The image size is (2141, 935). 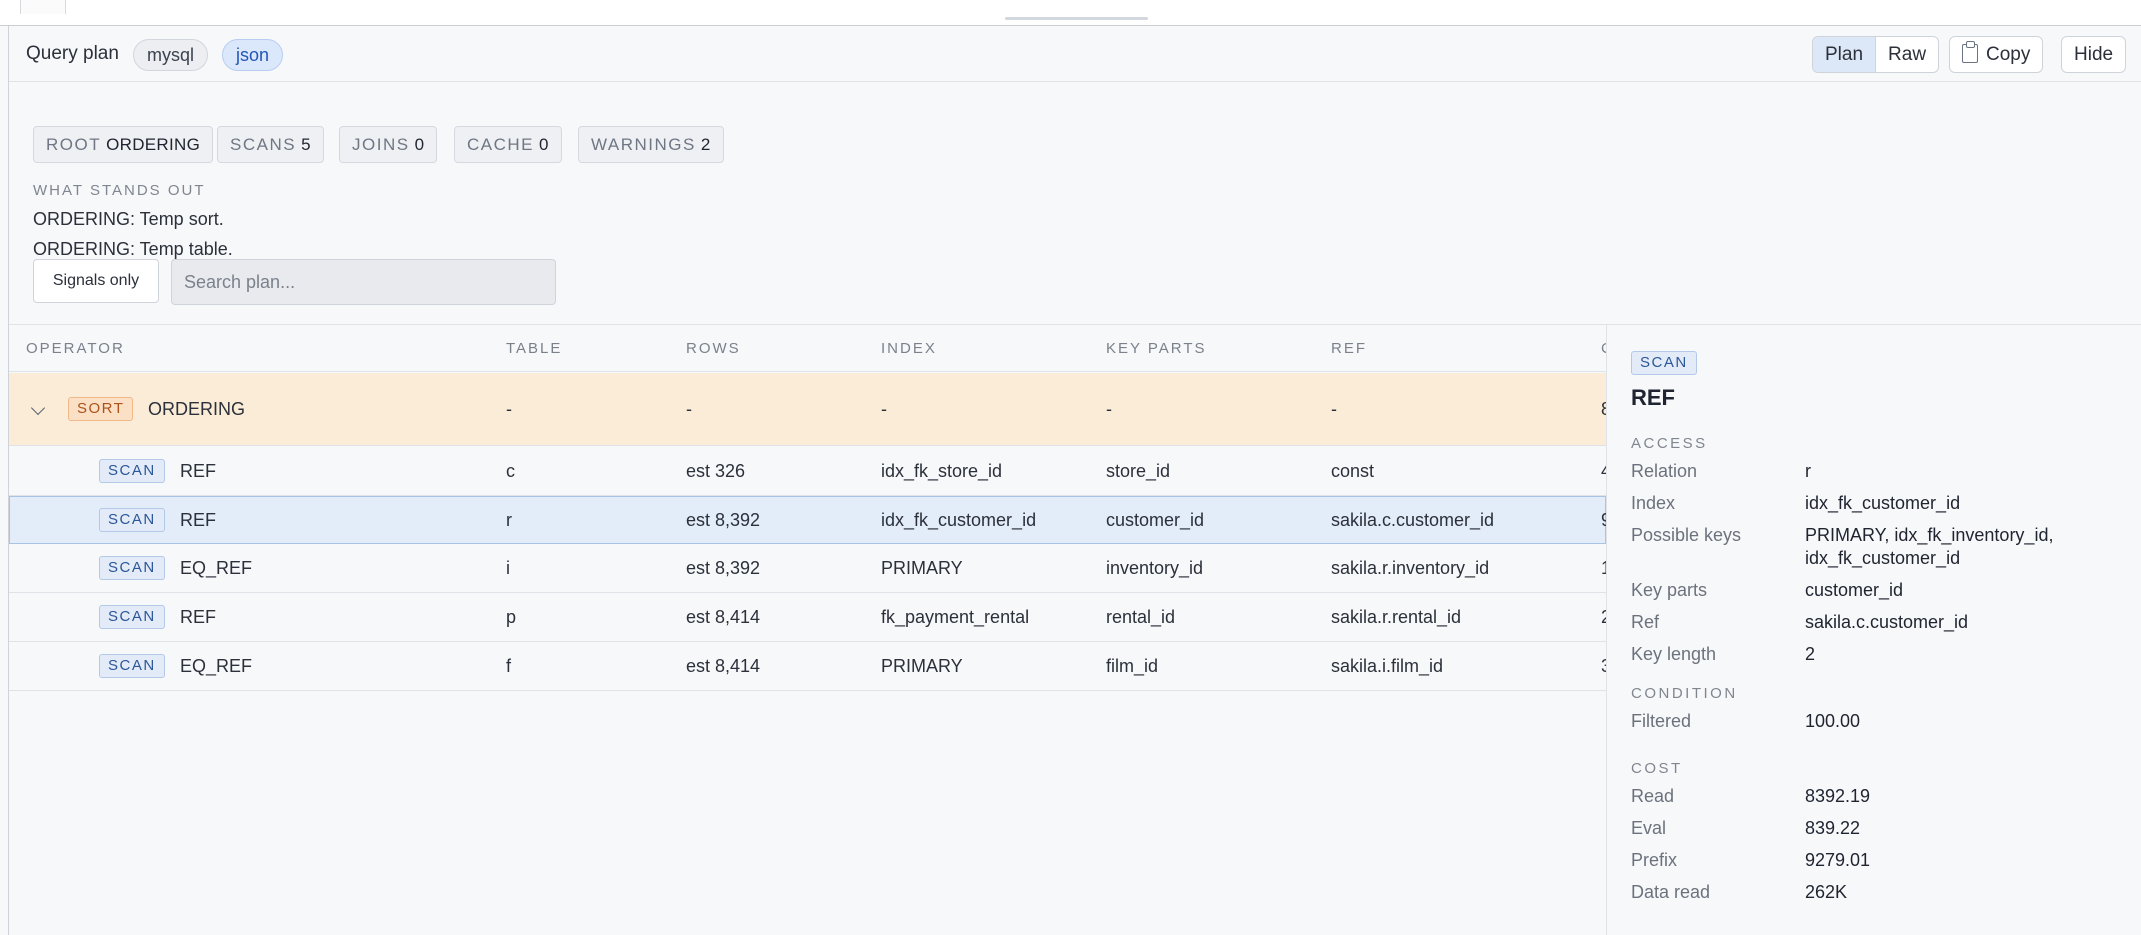 What do you see at coordinates (1833, 828) in the screenshot?
I see `detail-value: 839.22` at bounding box center [1833, 828].